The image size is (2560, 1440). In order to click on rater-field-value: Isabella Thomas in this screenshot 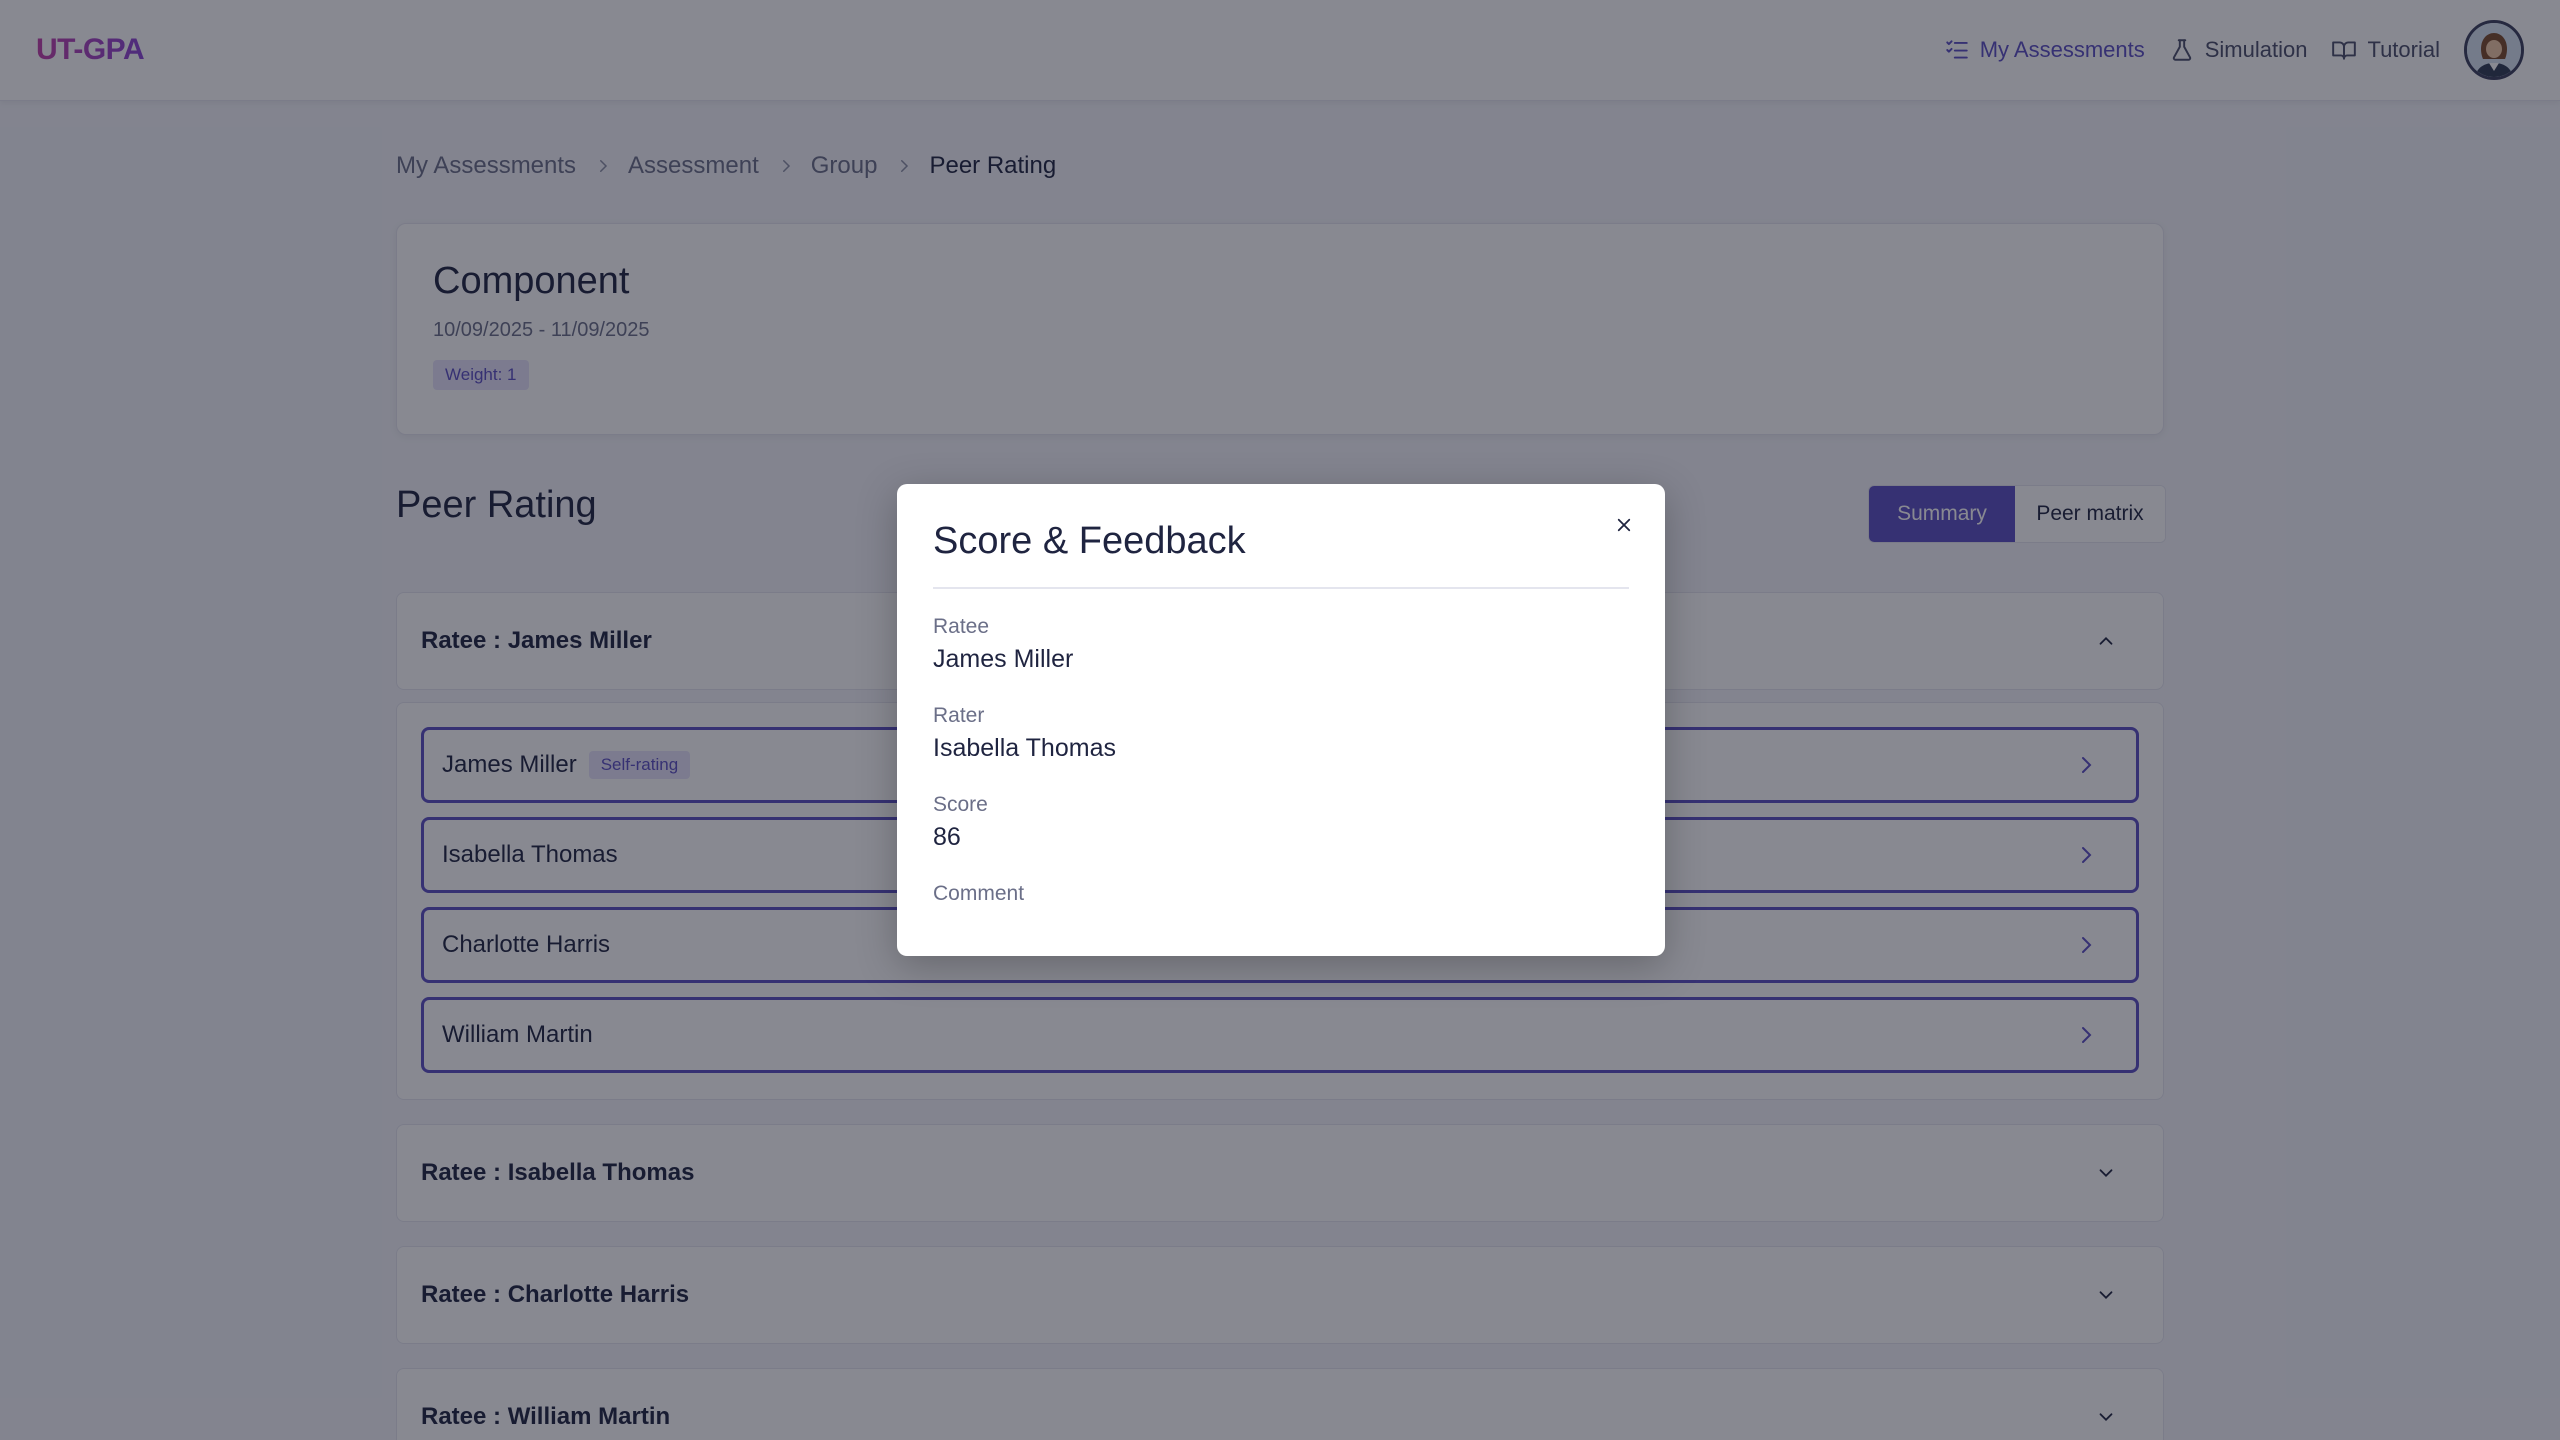, I will do `click(1024, 748)`.